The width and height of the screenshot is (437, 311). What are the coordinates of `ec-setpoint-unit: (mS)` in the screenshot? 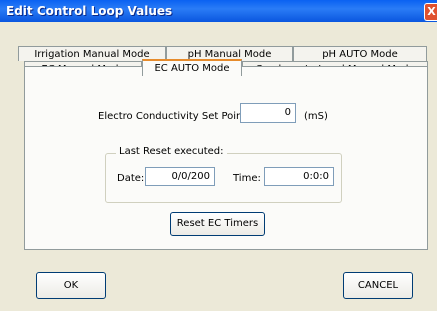 It's located at (316, 116).